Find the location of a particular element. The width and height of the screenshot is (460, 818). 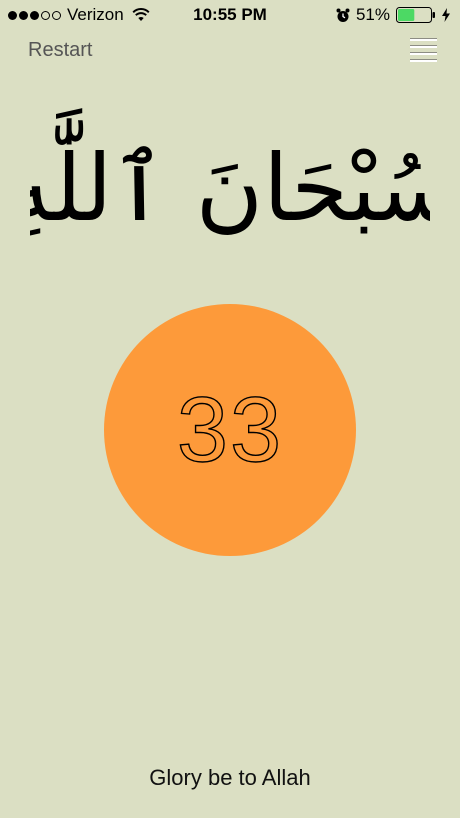

battery-icon is located at coordinates (415, 15).